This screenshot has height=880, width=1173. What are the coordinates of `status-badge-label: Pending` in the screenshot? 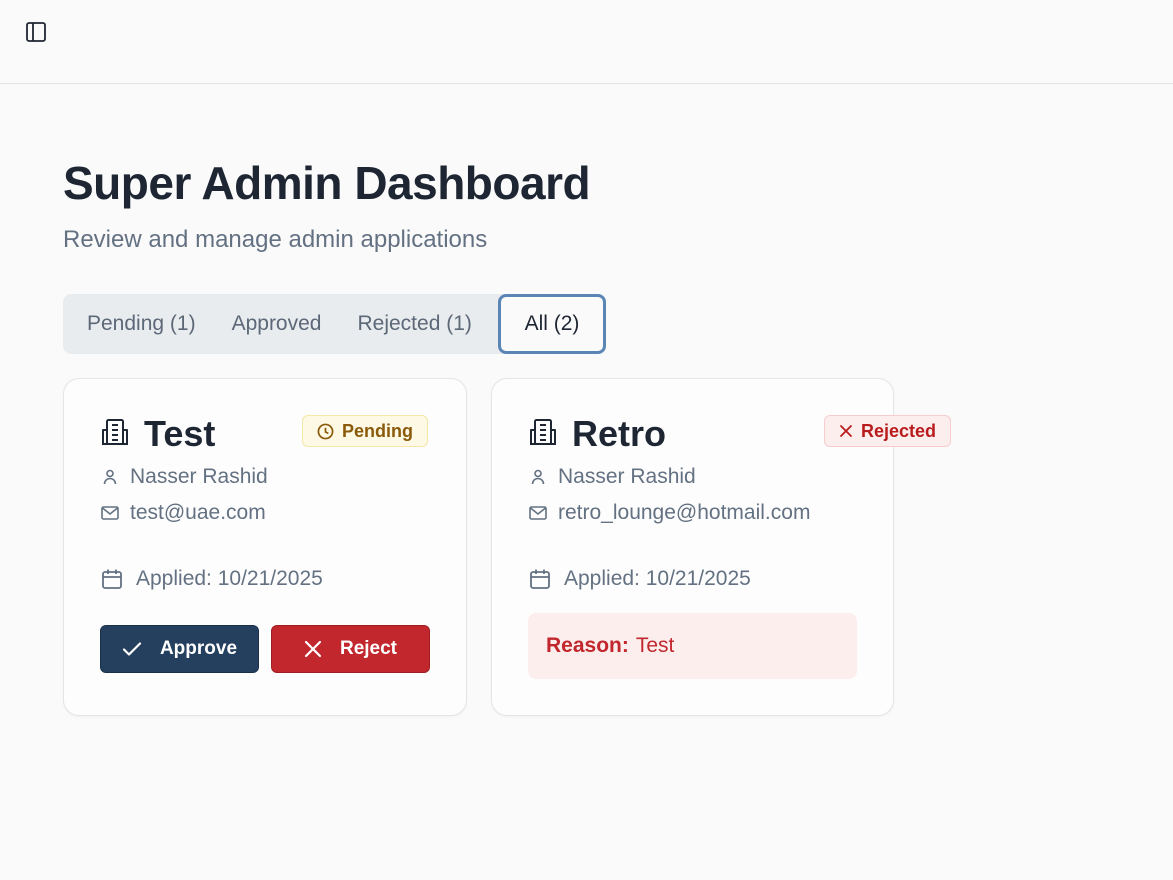 It's located at (377, 430).